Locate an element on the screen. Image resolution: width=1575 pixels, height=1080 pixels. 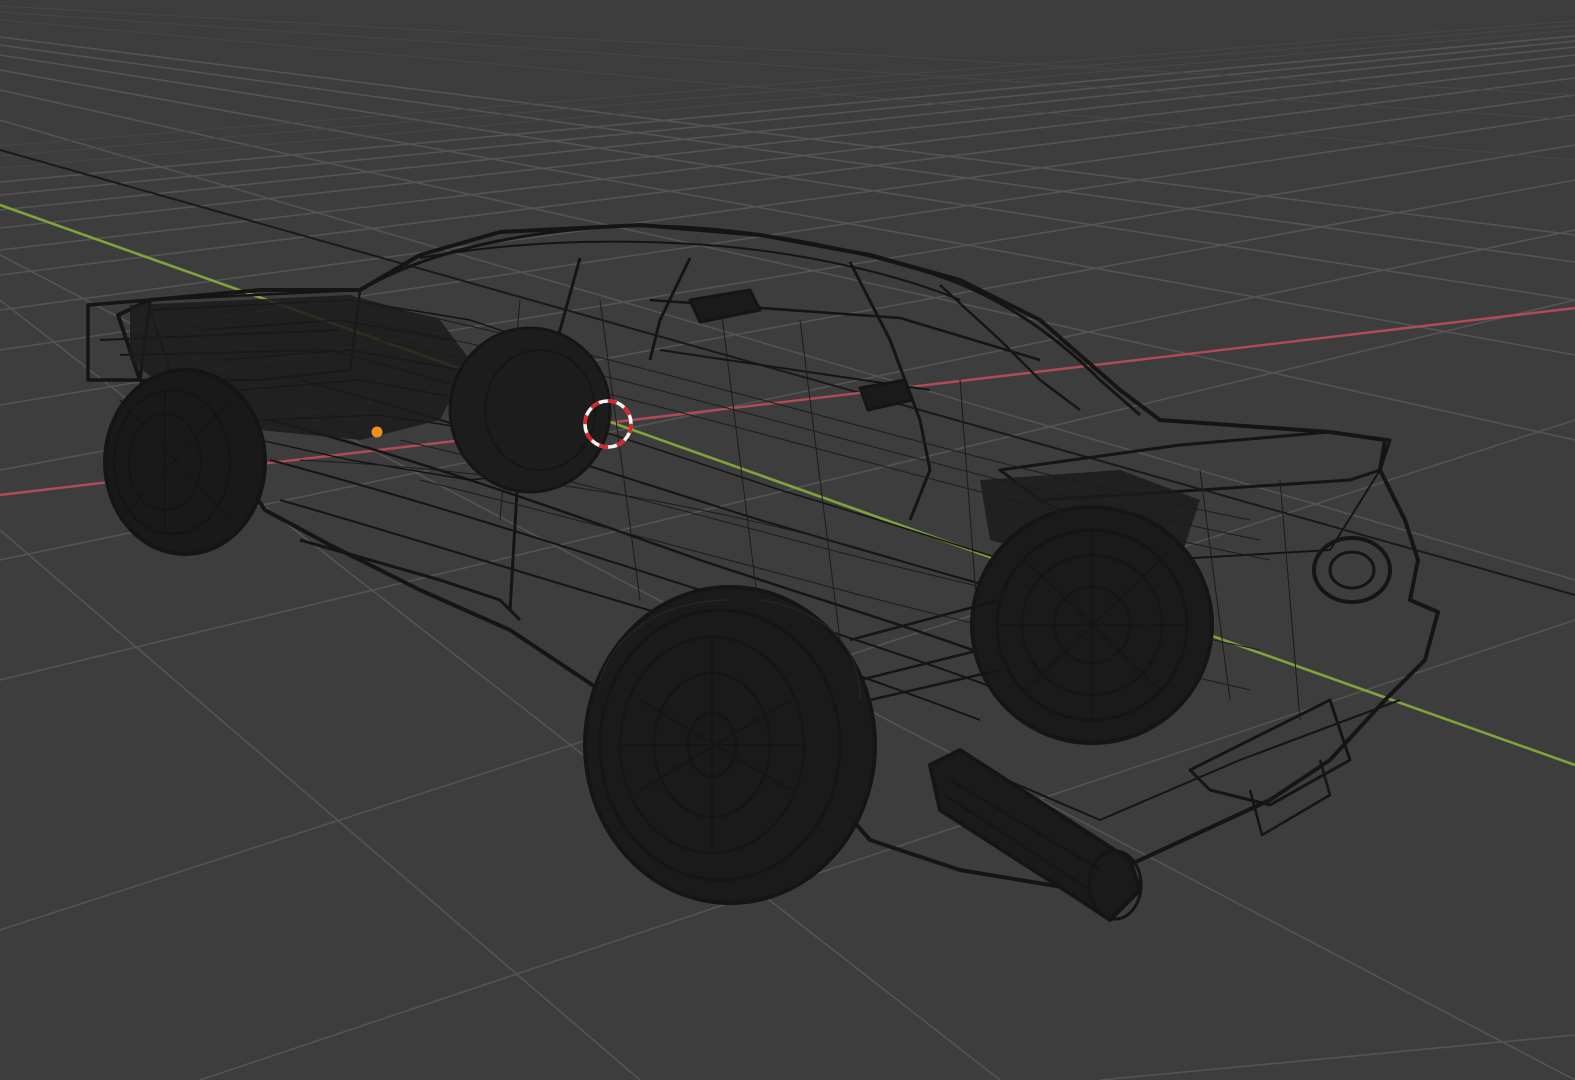
wheel-front-right is located at coordinates (530, 410).